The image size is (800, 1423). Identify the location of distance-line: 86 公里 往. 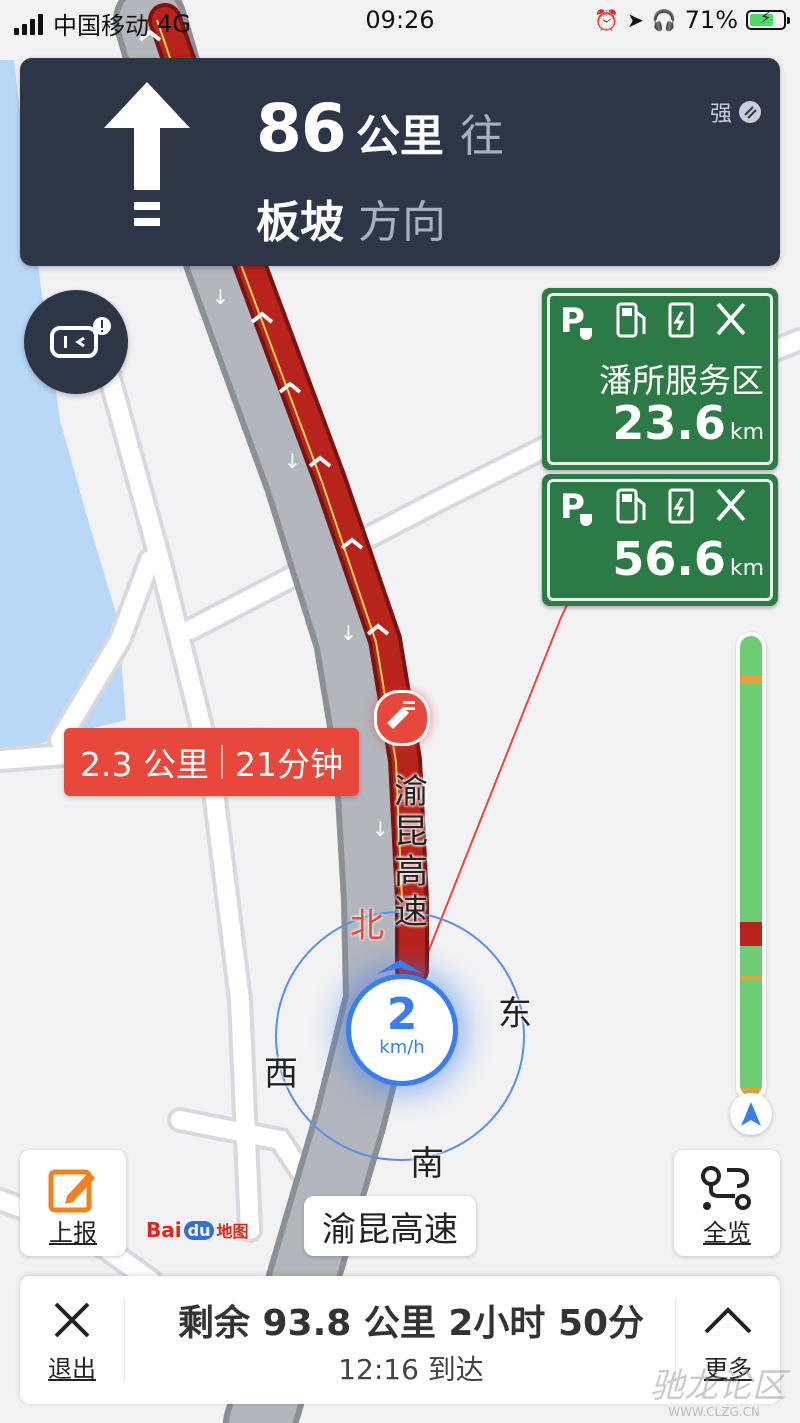
(380, 128).